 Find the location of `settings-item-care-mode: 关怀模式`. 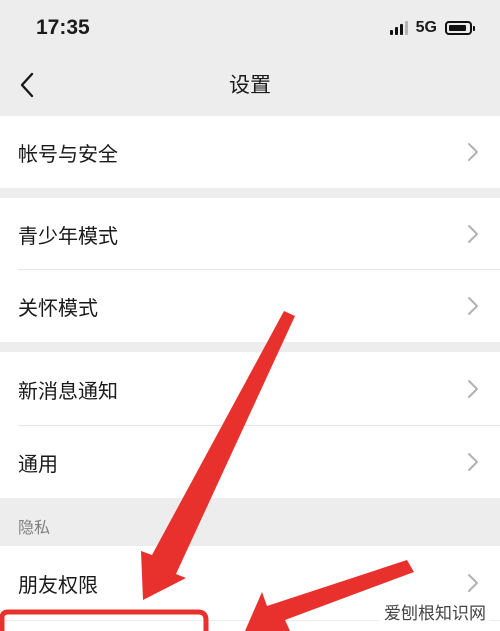

settings-item-care-mode: 关怀模式 is located at coordinates (250, 306).